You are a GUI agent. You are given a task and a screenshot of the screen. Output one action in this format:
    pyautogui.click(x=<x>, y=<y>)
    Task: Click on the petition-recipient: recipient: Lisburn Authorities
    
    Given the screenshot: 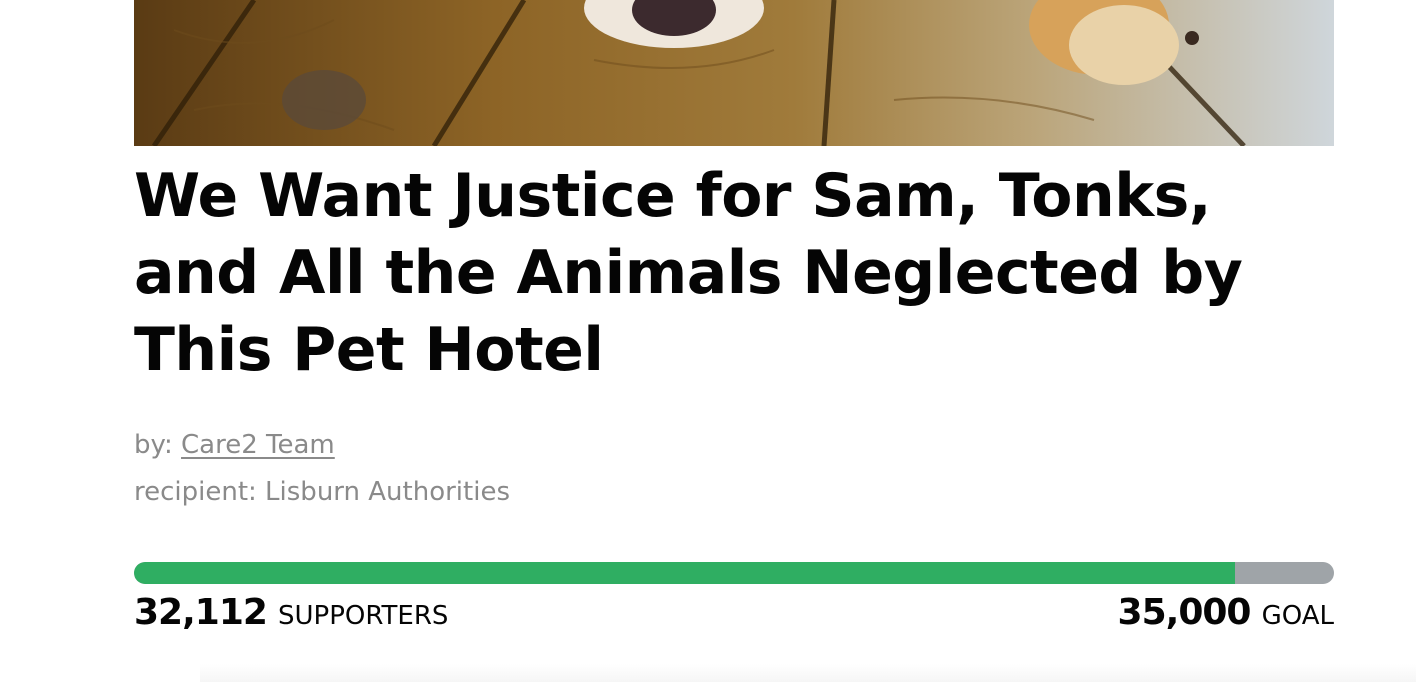 What is the action you would take?
    pyautogui.click(x=322, y=492)
    